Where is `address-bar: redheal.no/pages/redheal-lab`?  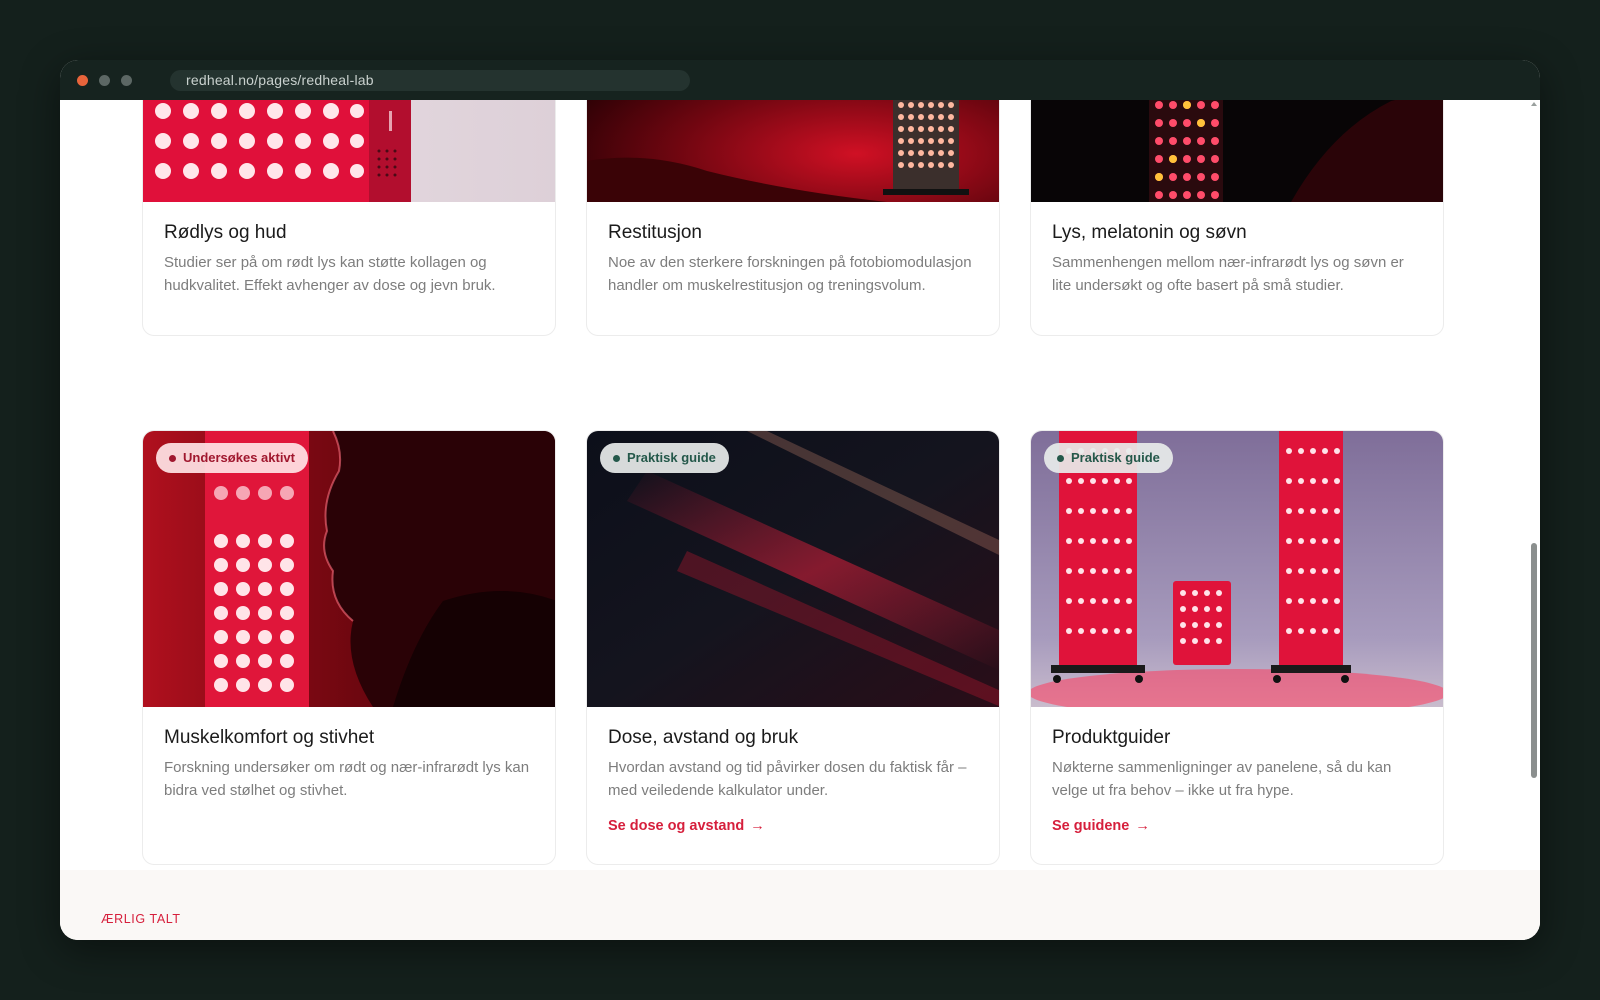
address-bar: redheal.no/pages/redheal-lab is located at coordinates (430, 80).